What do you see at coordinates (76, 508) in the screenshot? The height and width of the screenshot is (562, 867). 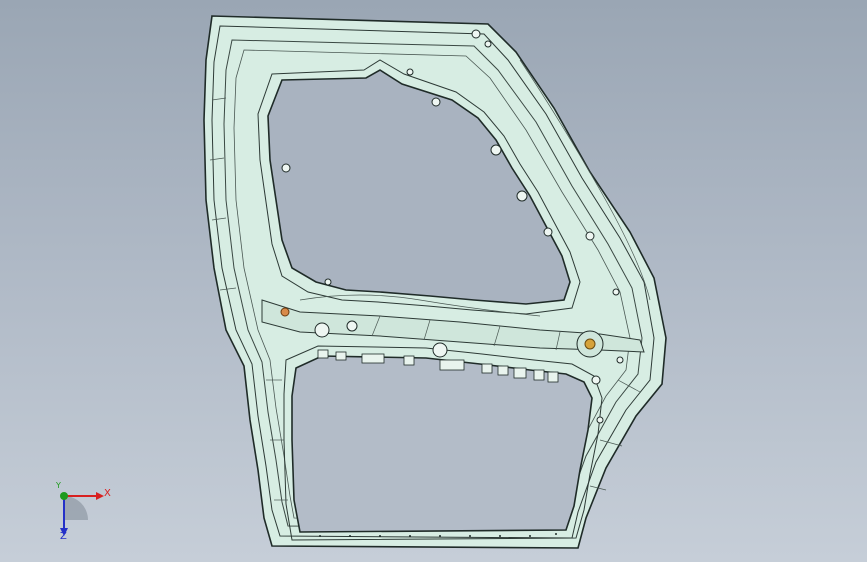 I see `triad-shading` at bounding box center [76, 508].